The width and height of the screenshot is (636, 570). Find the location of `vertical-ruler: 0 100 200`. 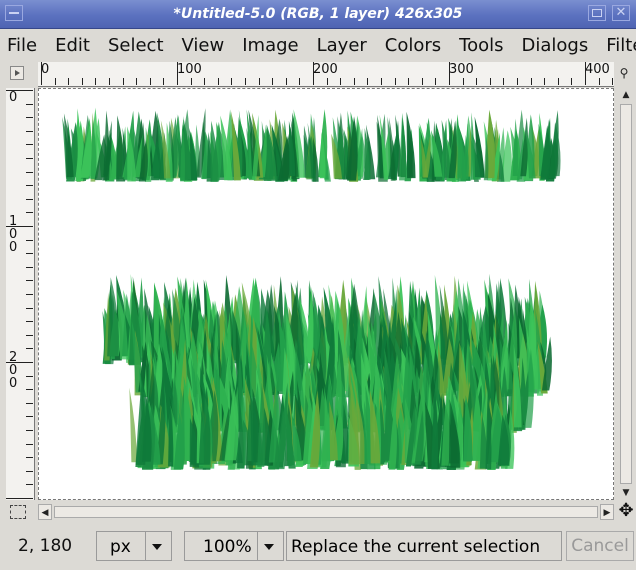

vertical-ruler: 0 100 200 is located at coordinates (20, 294).